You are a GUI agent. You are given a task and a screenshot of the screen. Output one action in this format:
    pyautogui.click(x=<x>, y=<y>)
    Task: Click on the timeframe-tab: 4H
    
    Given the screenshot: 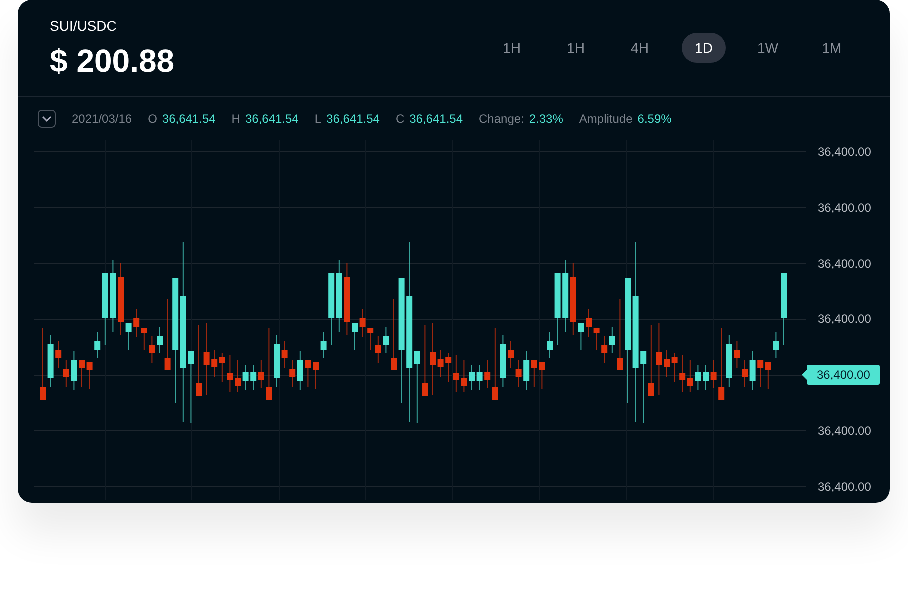 What is the action you would take?
    pyautogui.click(x=640, y=48)
    